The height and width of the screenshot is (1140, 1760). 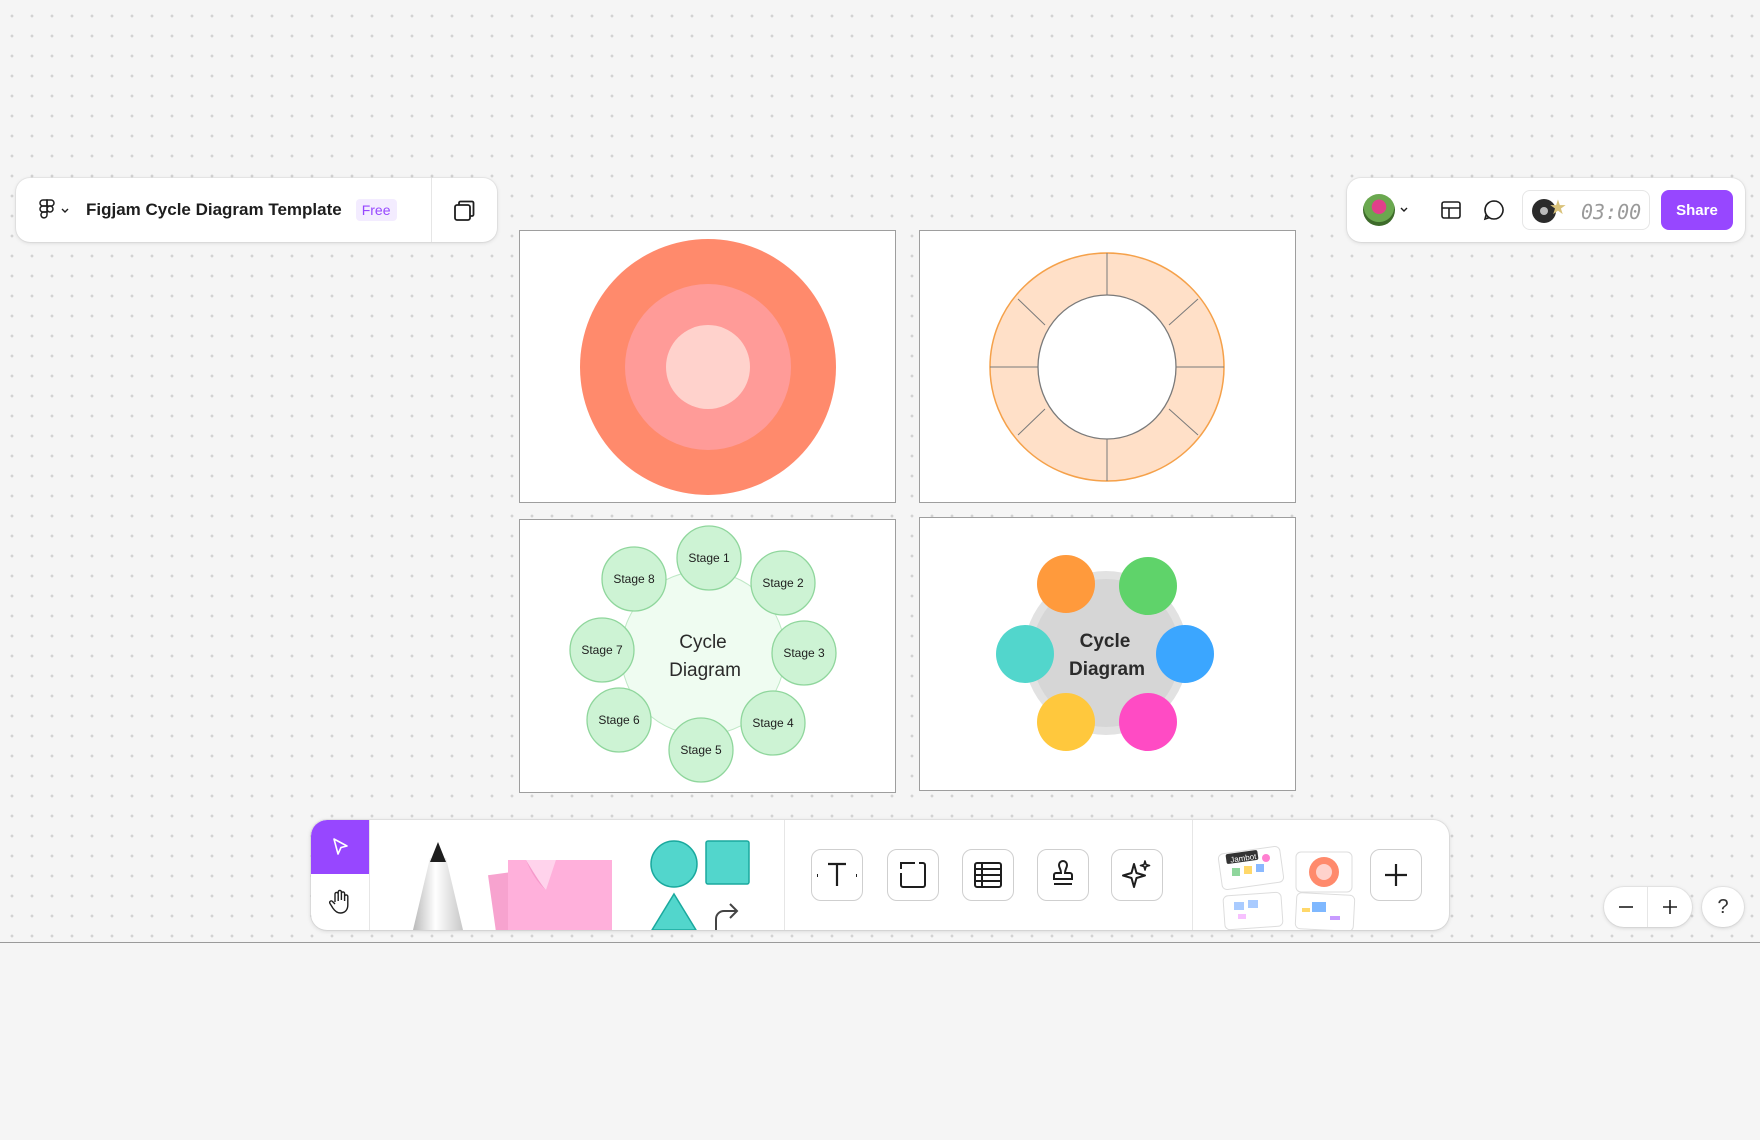 What do you see at coordinates (880, 875) in the screenshot?
I see `creation-toolbar: Jambot` at bounding box center [880, 875].